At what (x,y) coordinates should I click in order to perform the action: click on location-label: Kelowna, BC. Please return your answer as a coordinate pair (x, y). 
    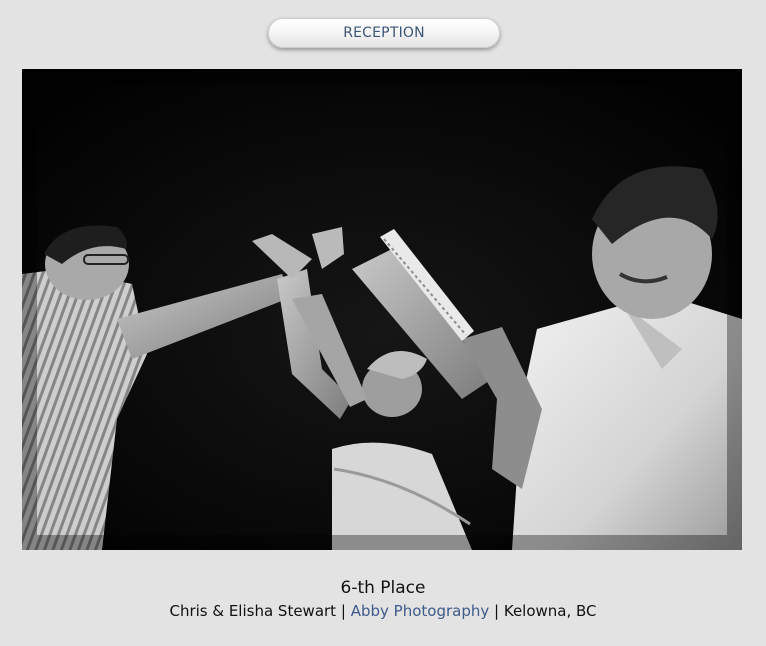
    Looking at the image, I should click on (550, 611).